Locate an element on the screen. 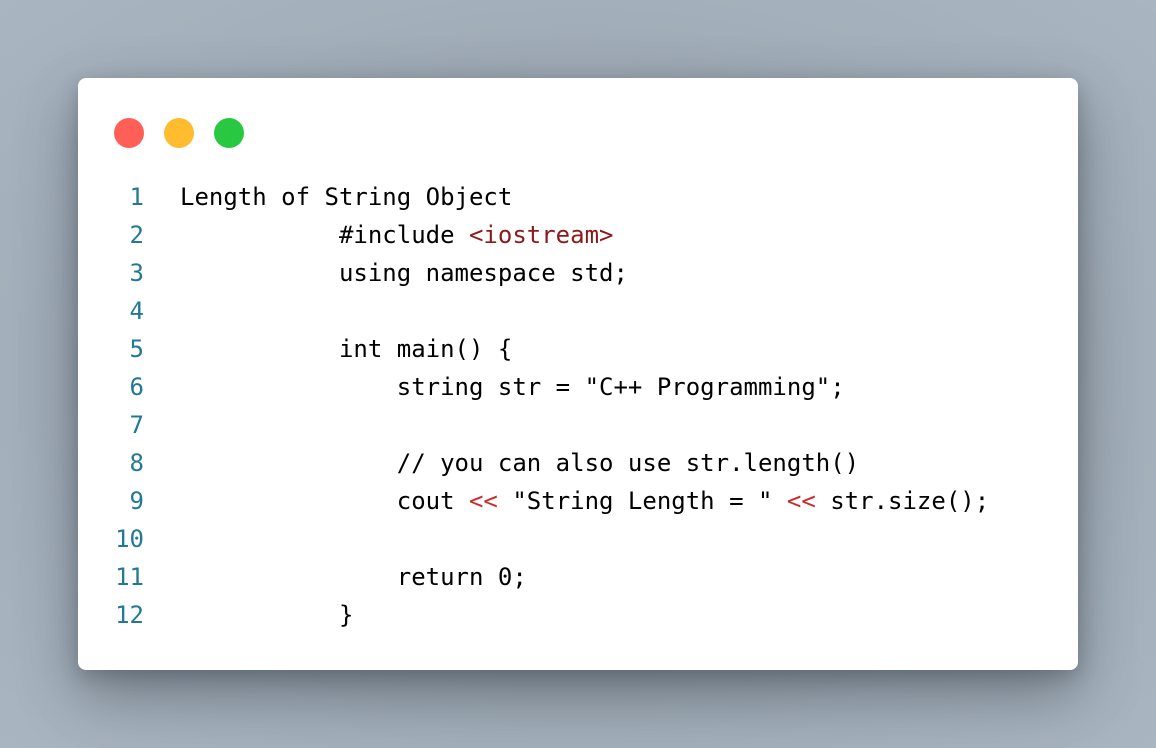 The width and height of the screenshot is (1156, 748). code-line: 3 using namespace std; is located at coordinates (578, 273).